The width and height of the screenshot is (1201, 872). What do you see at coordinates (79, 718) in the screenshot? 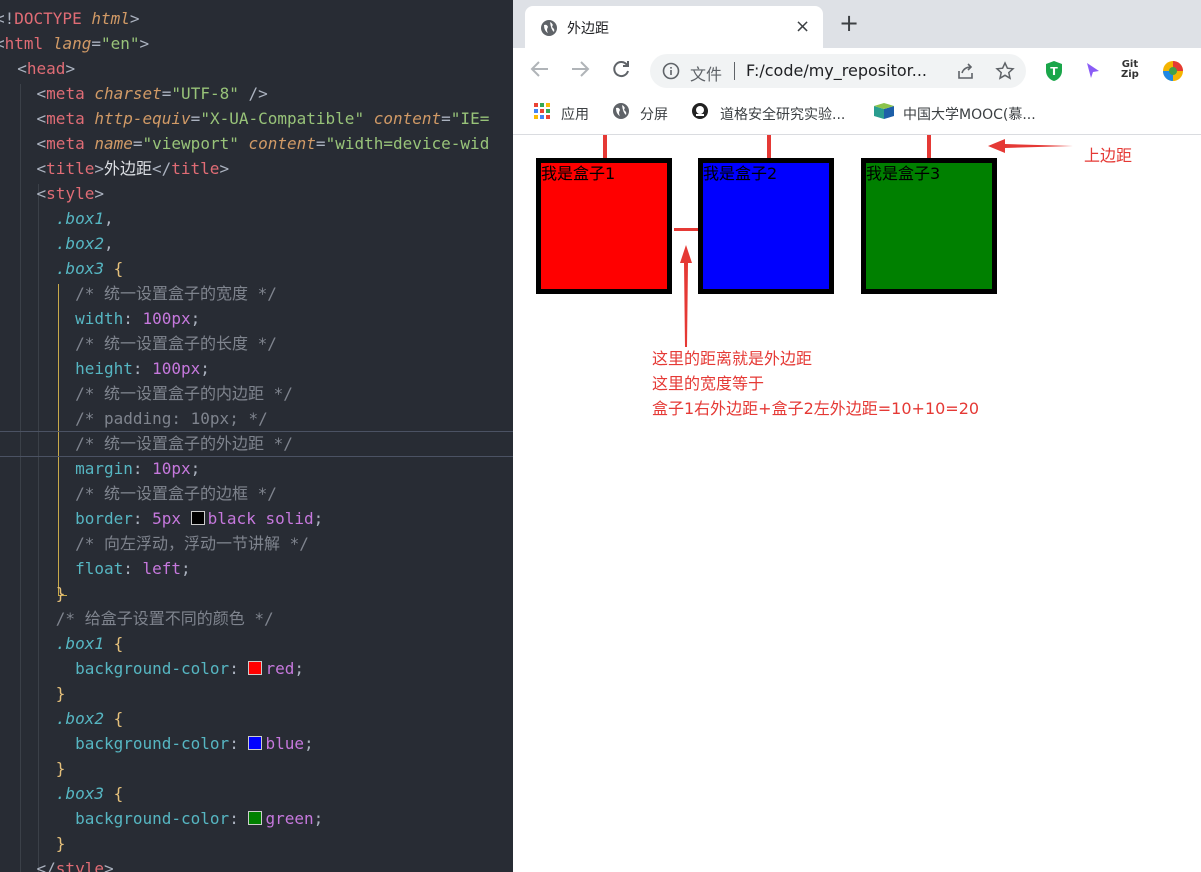
I see `code-token: .box2` at bounding box center [79, 718].